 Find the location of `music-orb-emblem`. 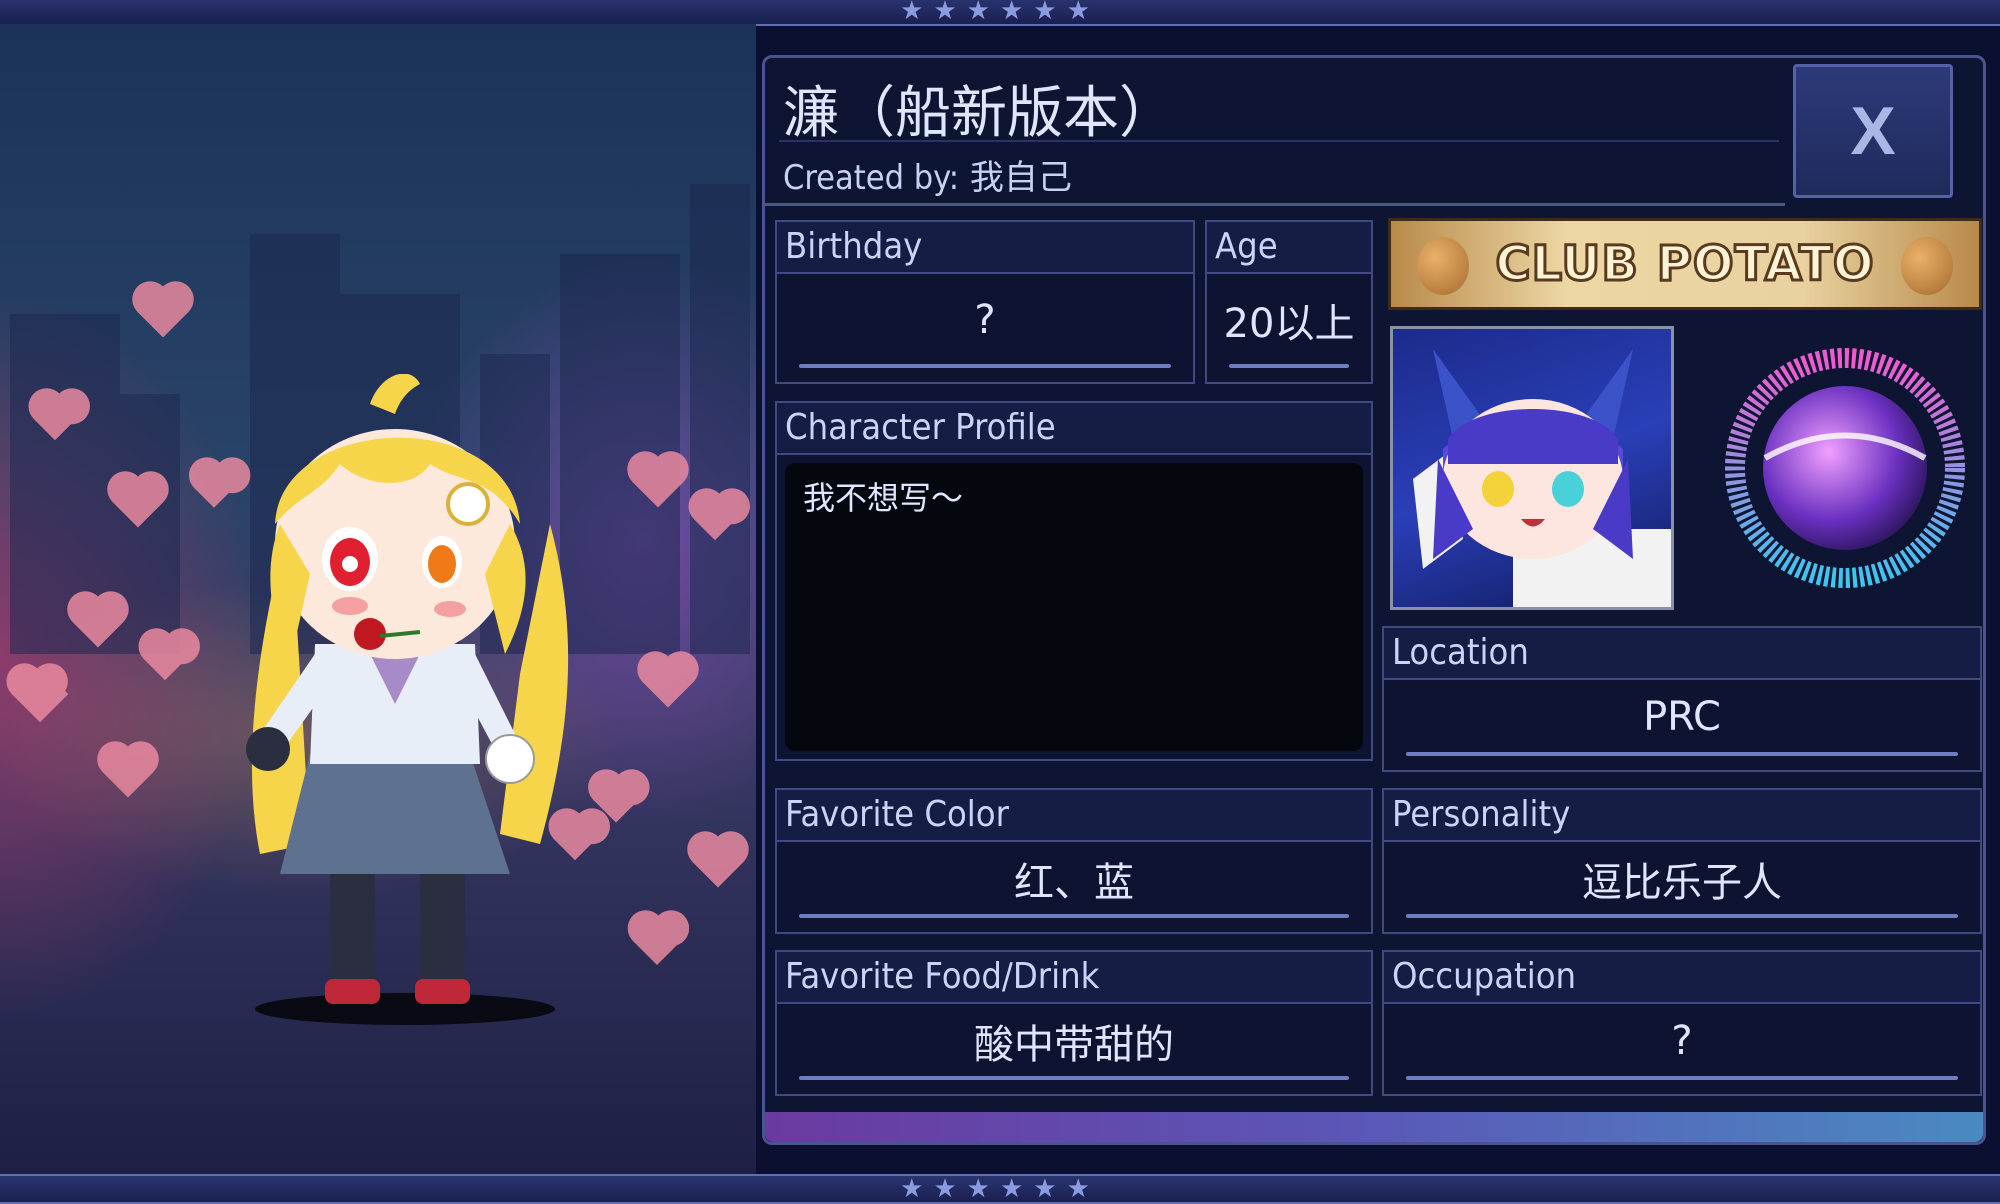

music-orb-emblem is located at coordinates (1845, 468).